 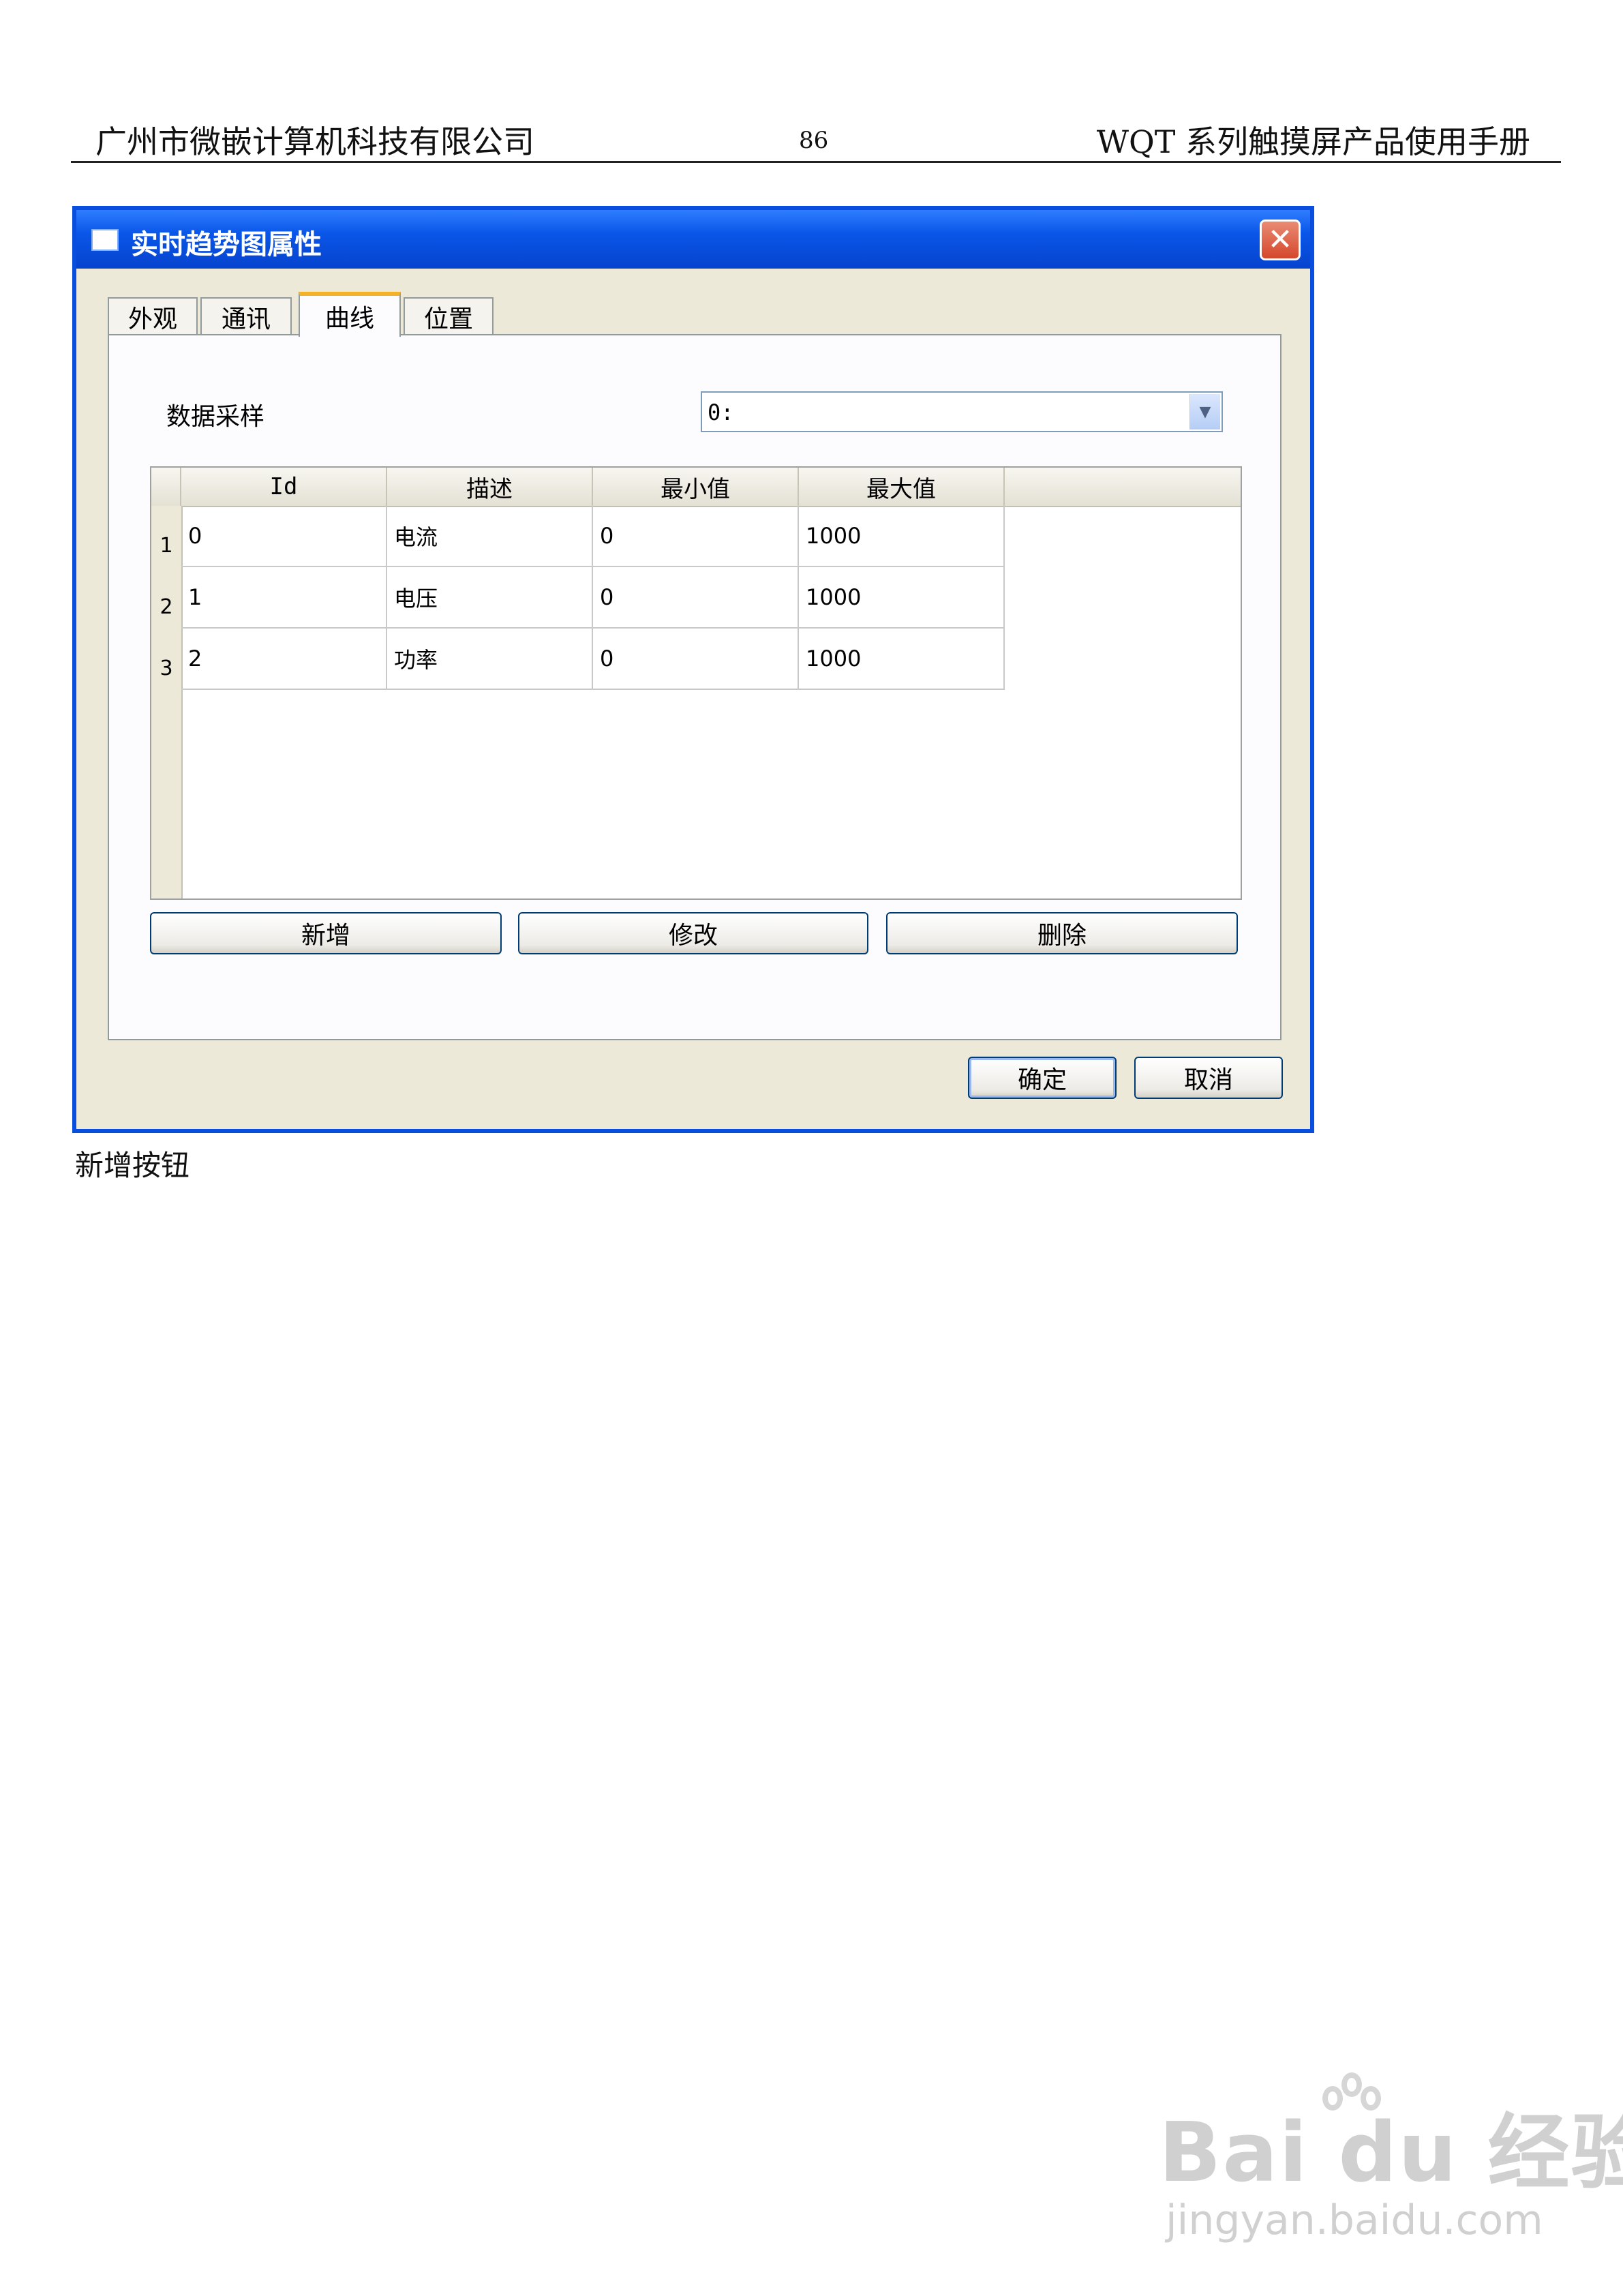 What do you see at coordinates (166, 598) in the screenshot?
I see `row-header: 2` at bounding box center [166, 598].